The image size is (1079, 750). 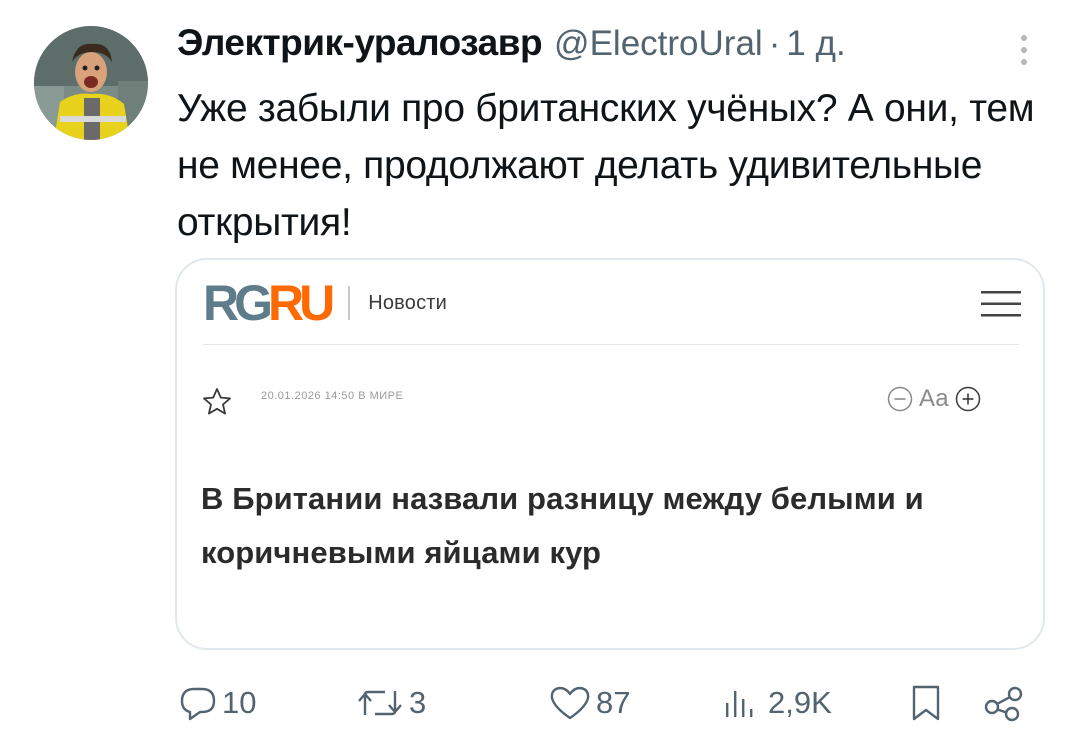 I want to click on author-name: Электрик-уралозавр, so click(x=360, y=43).